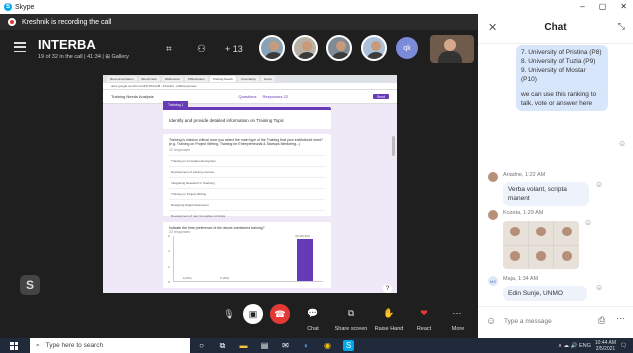 The height and width of the screenshot is (353, 633). I want to click on end-call-button: ☎, so click(280, 314).